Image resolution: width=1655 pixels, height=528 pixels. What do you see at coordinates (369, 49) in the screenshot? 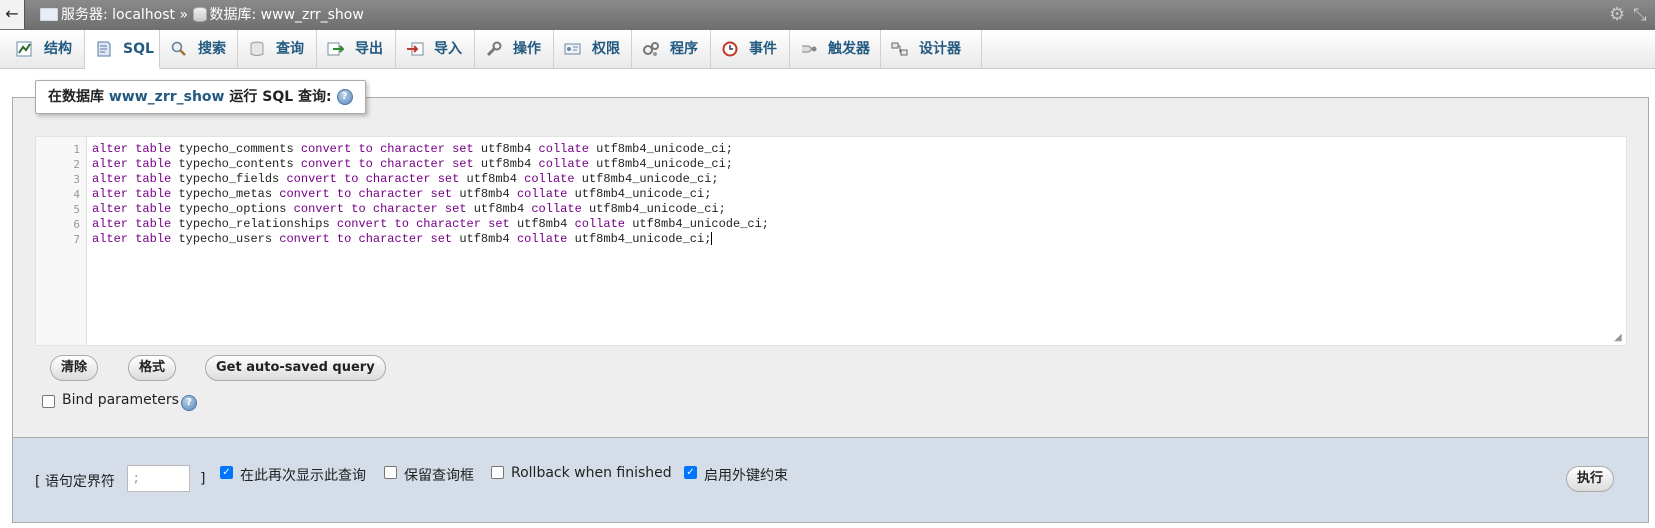
I see `tab-label: 导出` at bounding box center [369, 49].